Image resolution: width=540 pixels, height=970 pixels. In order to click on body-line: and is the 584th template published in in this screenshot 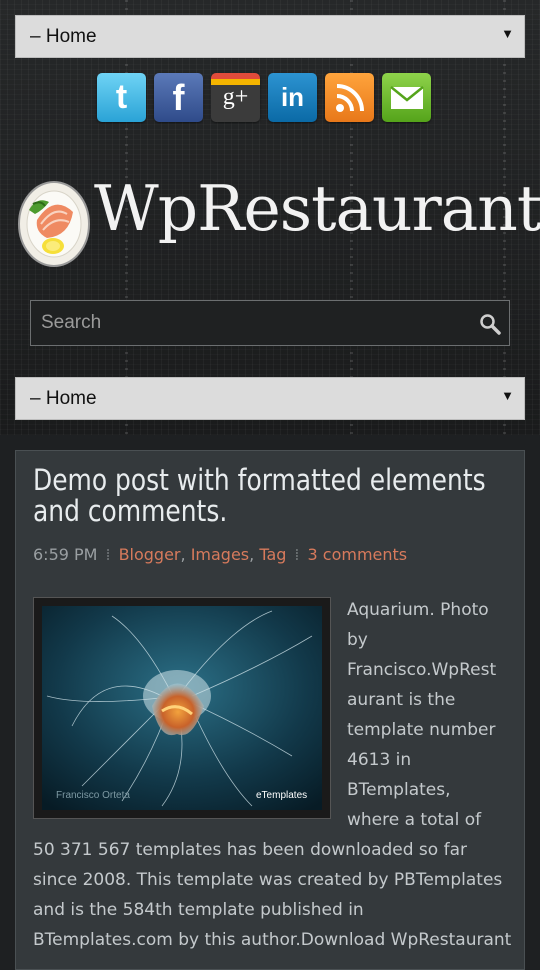, I will do `click(198, 910)`.